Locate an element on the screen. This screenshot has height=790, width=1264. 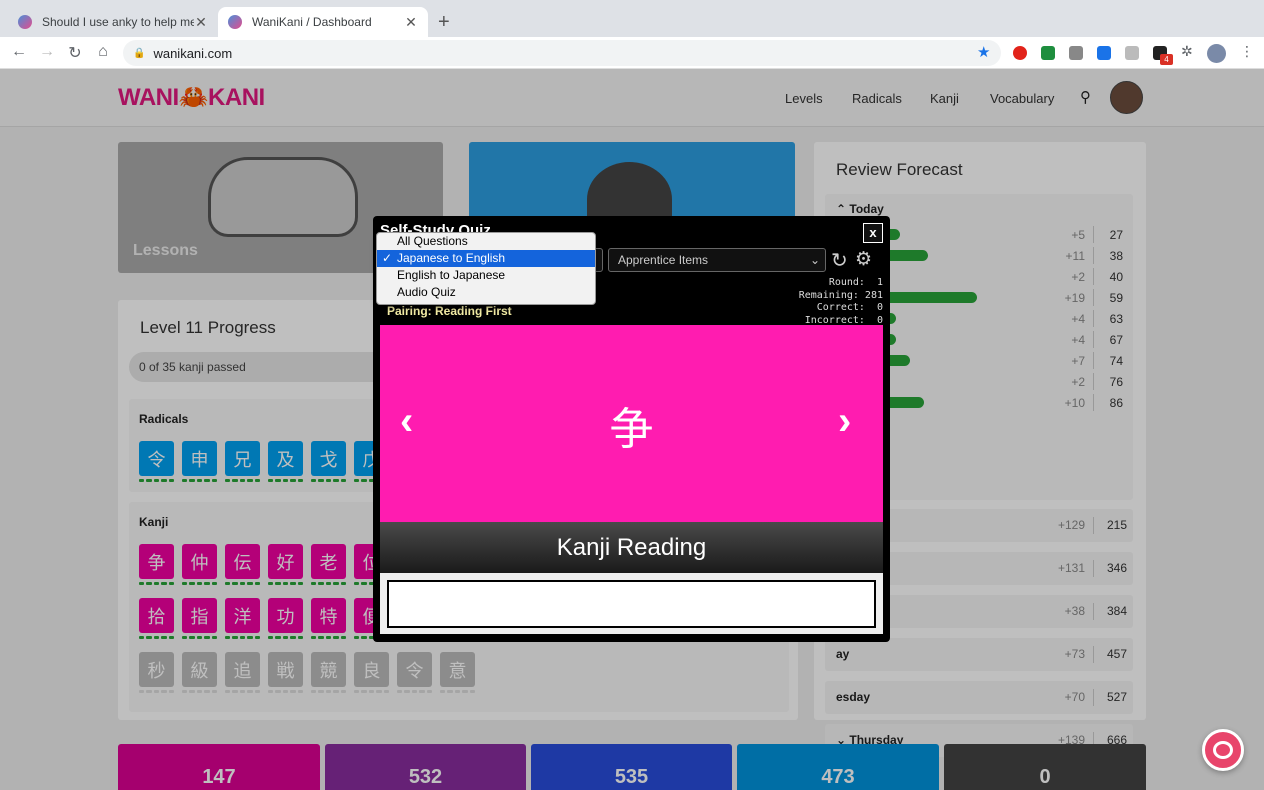
dropdown-option: ✓ Japanese to English is located at coordinates (486, 258).